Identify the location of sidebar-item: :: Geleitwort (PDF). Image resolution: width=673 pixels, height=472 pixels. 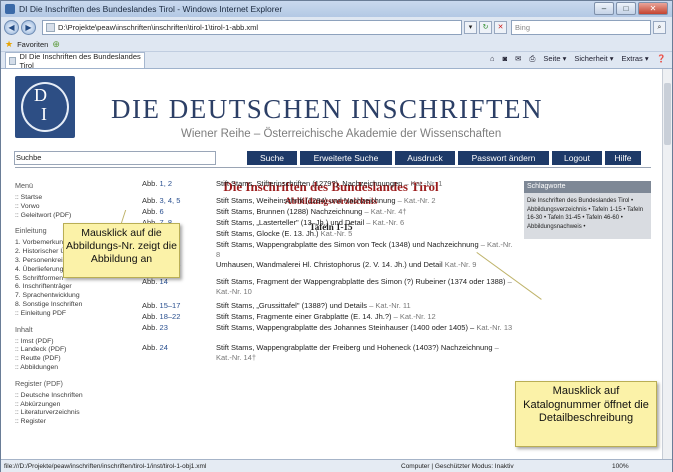
(75, 216).